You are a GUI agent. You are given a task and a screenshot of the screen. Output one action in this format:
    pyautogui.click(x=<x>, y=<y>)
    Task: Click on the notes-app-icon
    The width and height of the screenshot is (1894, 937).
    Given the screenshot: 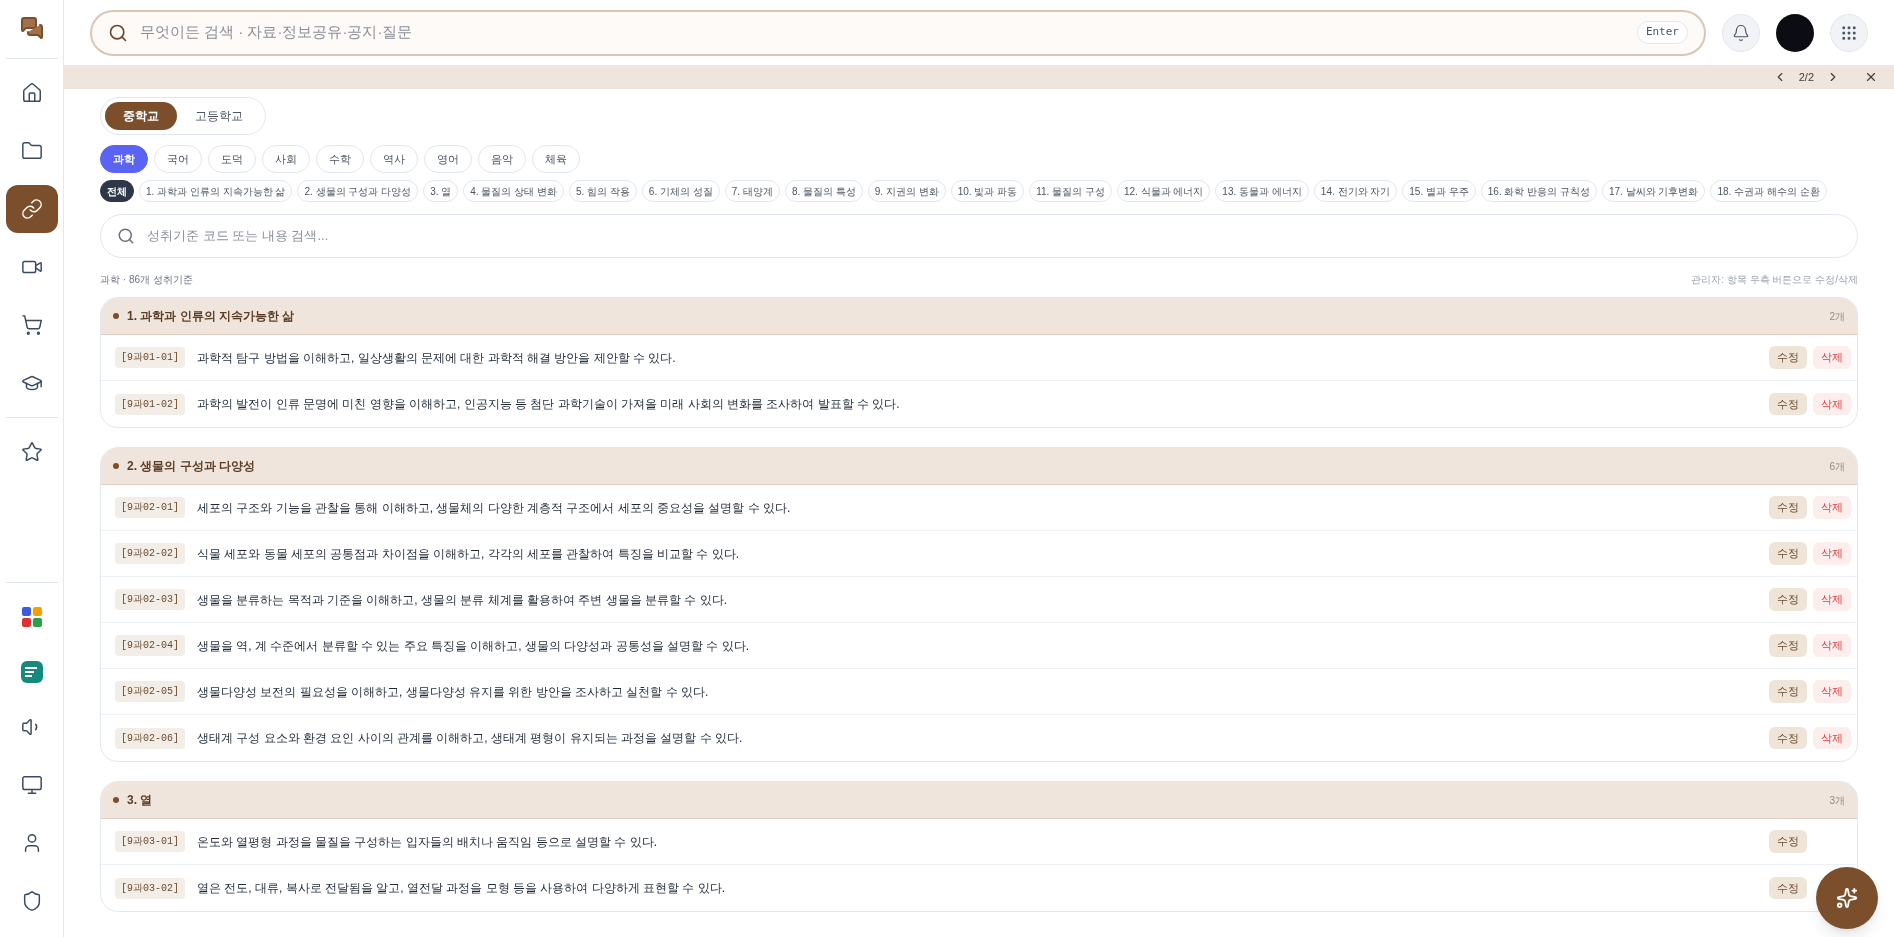 What is the action you would take?
    pyautogui.click(x=31, y=672)
    